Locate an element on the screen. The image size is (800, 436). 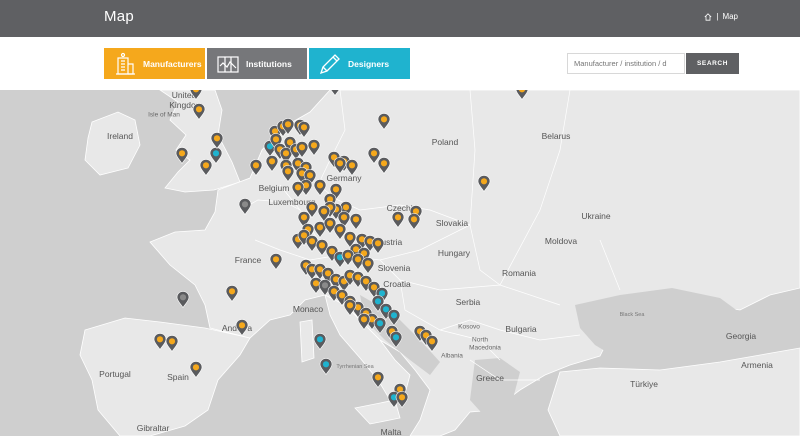
map-label: Romania is located at coordinates (519, 273).